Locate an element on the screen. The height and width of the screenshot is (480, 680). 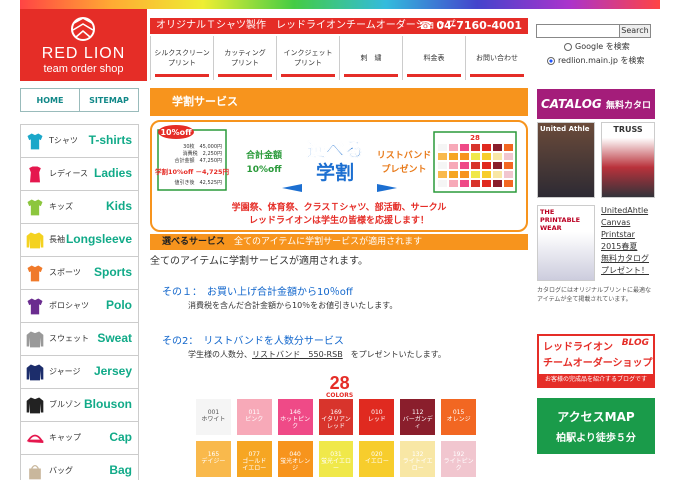
swatch-code: 165 is located at coordinates (213, 454).